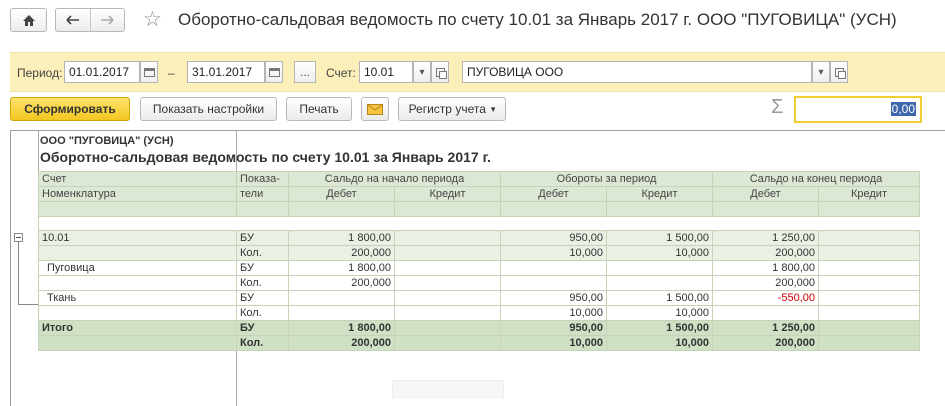  Describe the element at coordinates (137, 298) in the screenshot. I see `row-name: Ткань` at that location.